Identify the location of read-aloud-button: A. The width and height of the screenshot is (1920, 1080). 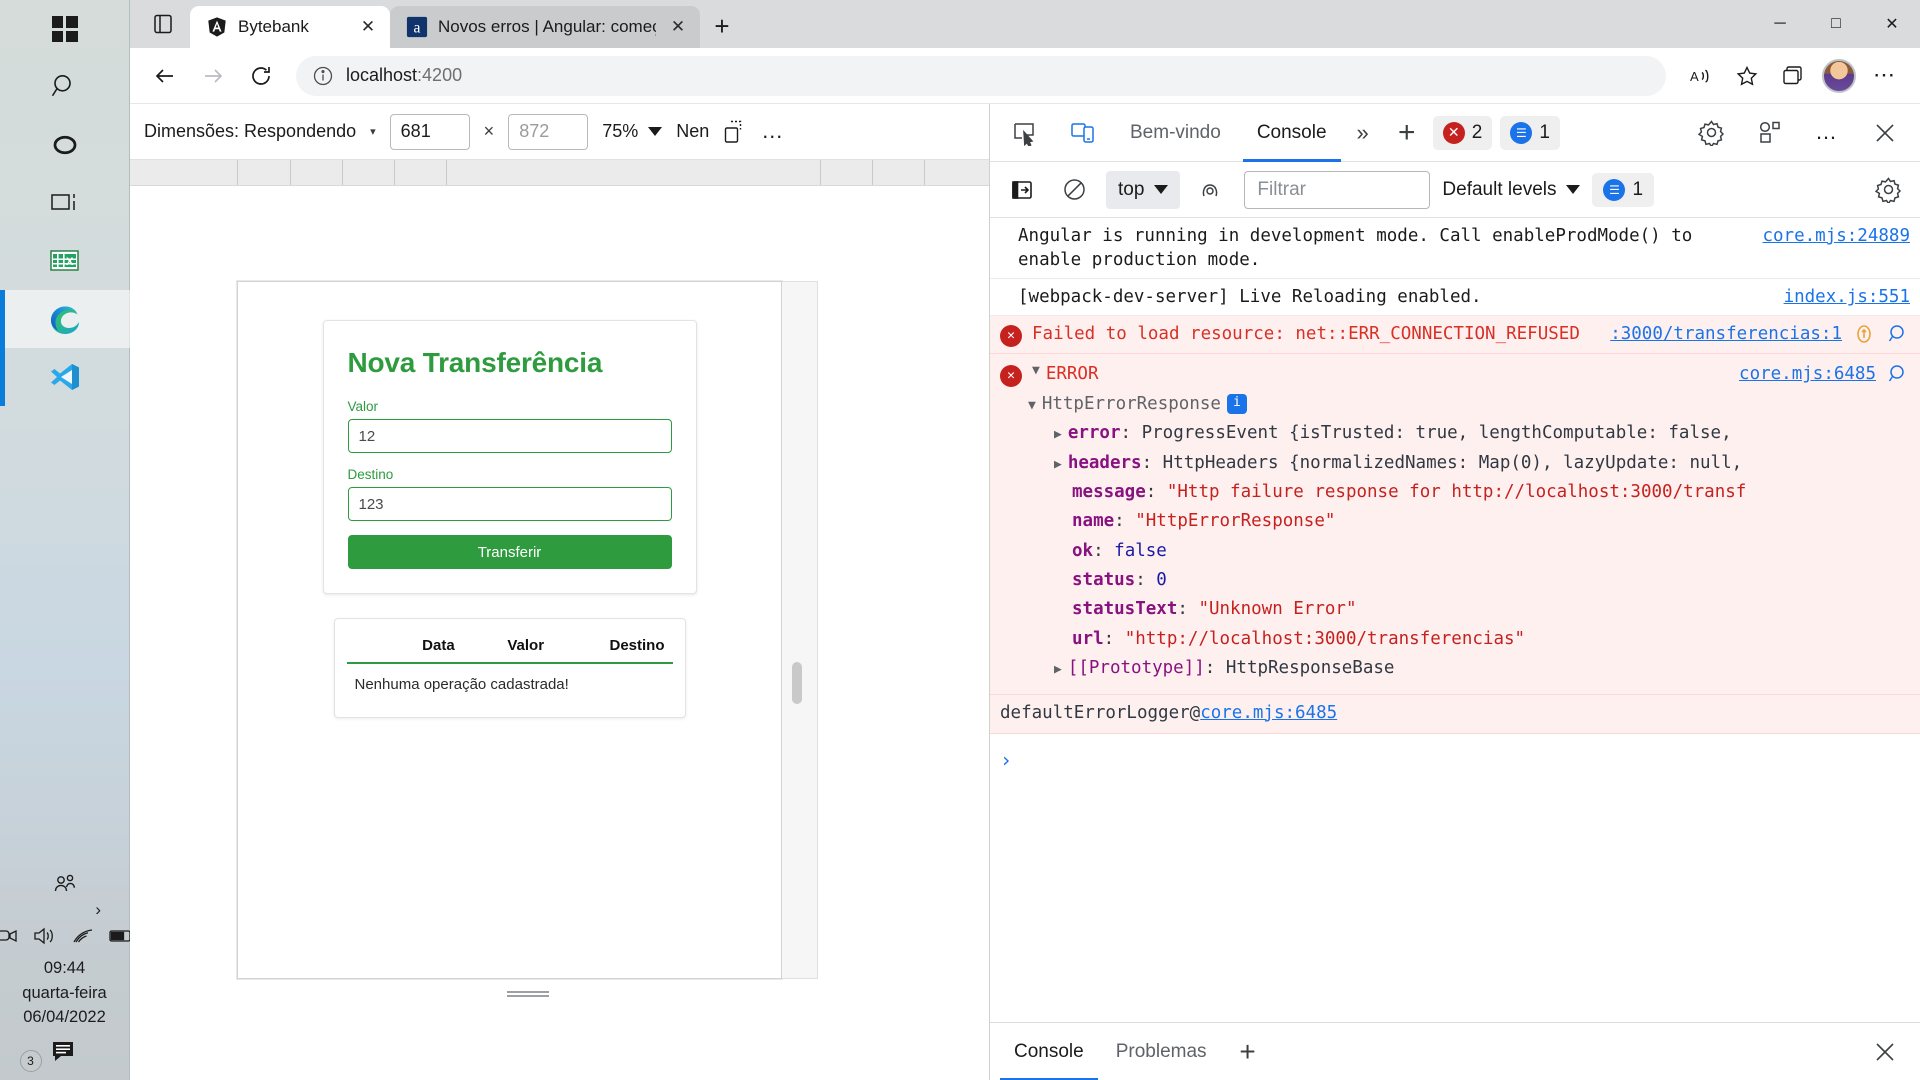
(1701, 76).